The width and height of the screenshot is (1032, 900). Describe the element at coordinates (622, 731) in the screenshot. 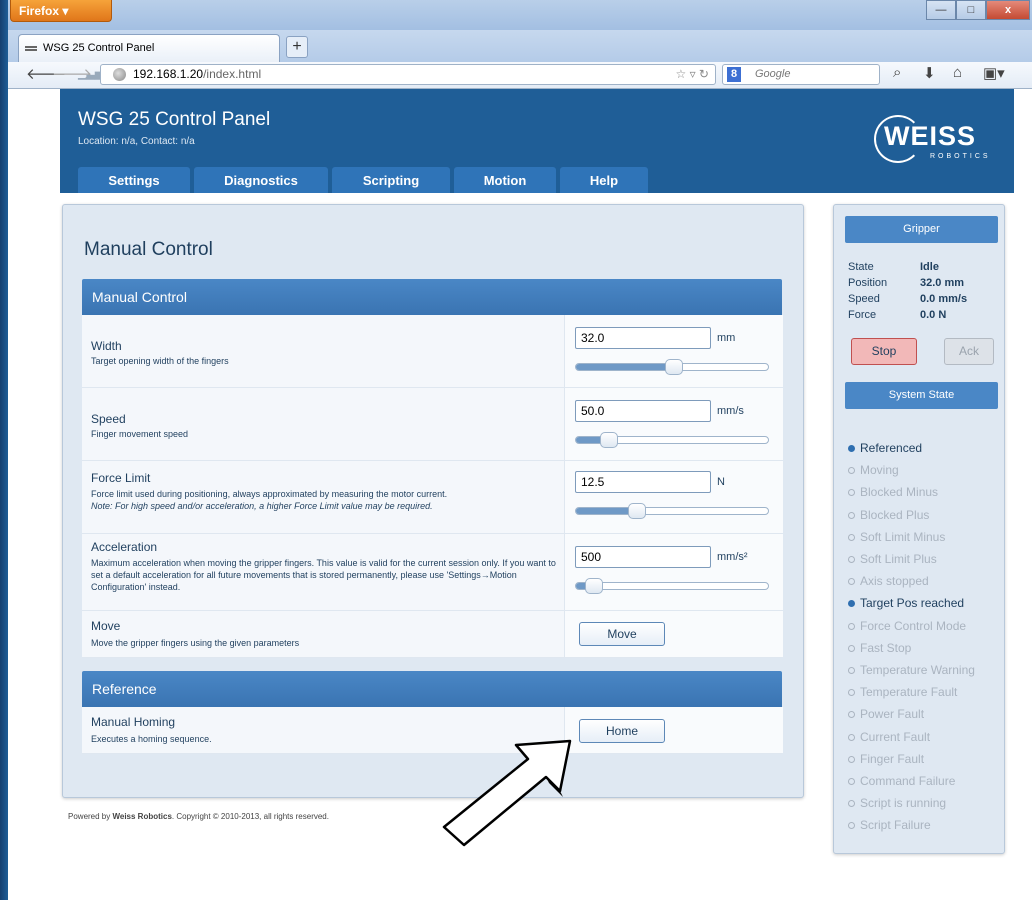

I see `home-button: Home` at that location.